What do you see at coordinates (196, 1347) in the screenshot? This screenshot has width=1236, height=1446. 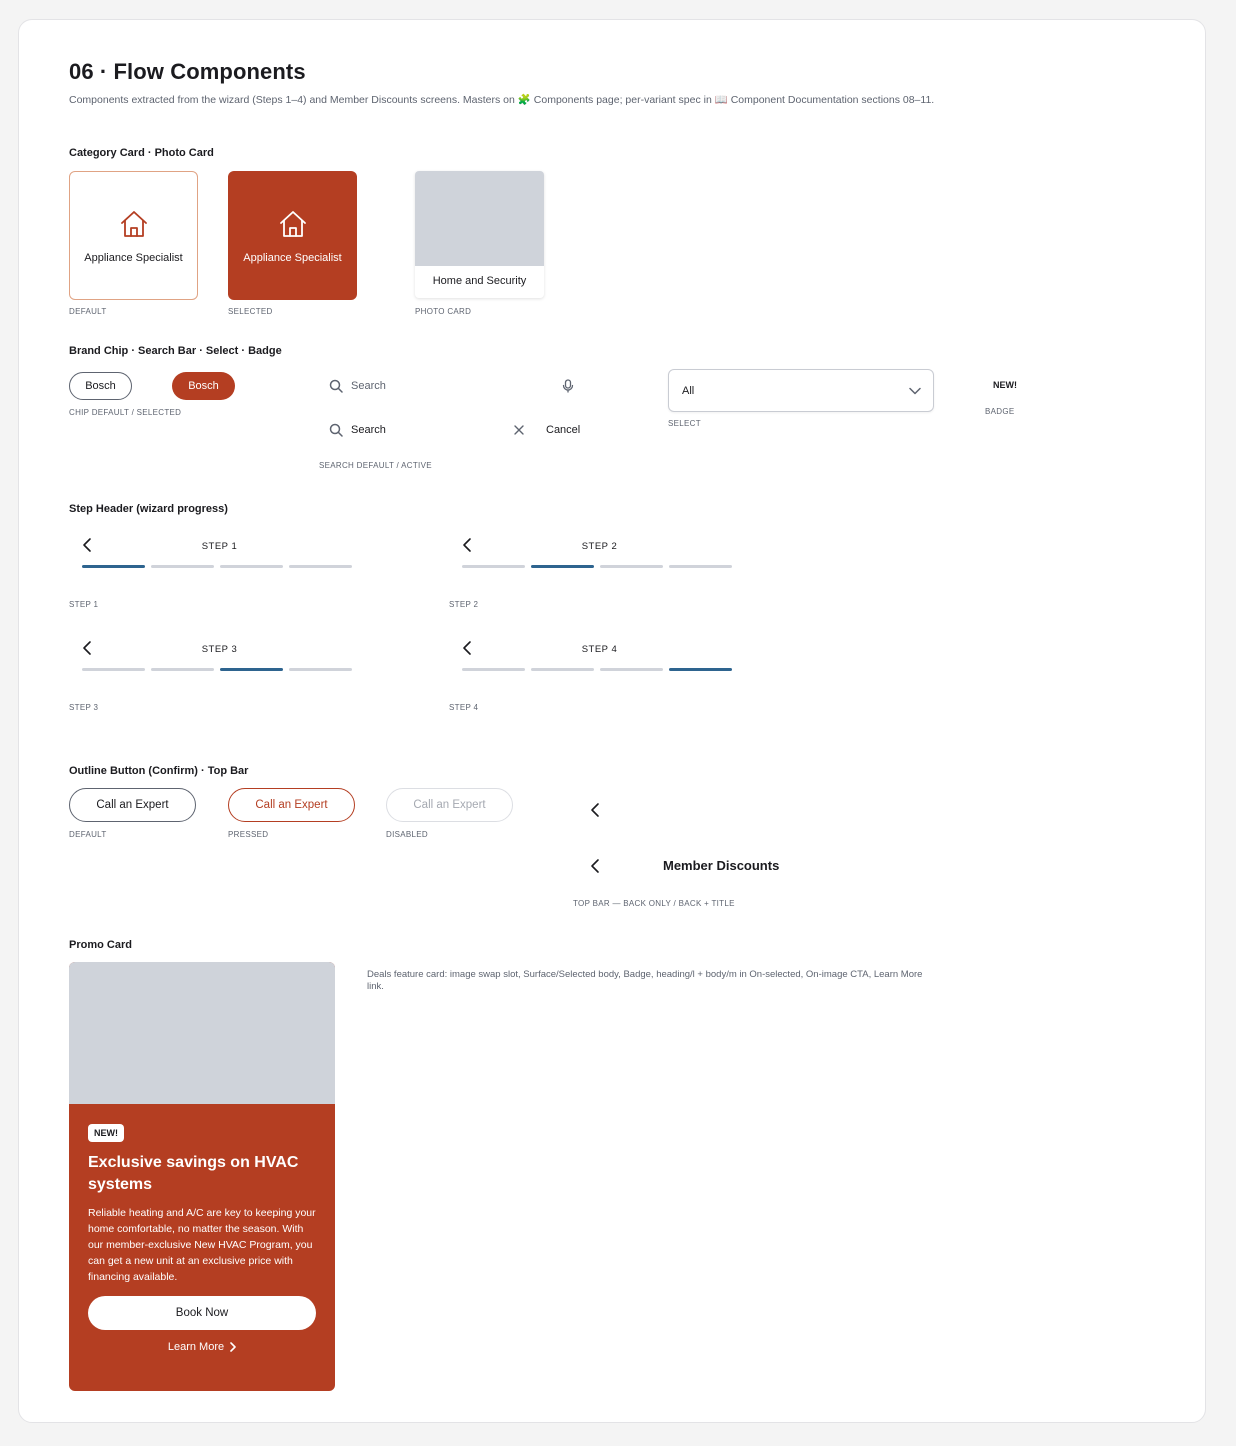 I see `learn-more-label: Learn More` at bounding box center [196, 1347].